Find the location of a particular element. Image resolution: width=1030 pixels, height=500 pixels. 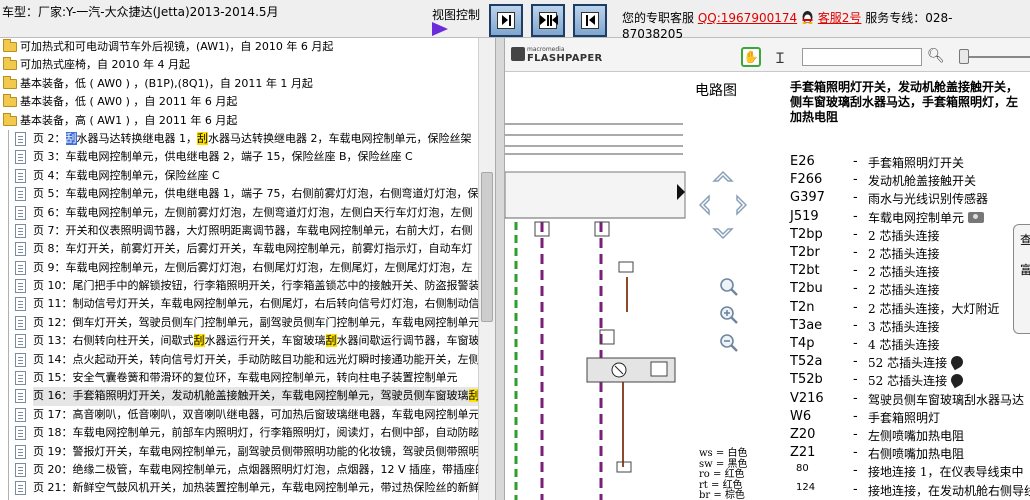

tree-folder: 可加热式座椅，自 2010 年 4 月起 is located at coordinates (239, 65).